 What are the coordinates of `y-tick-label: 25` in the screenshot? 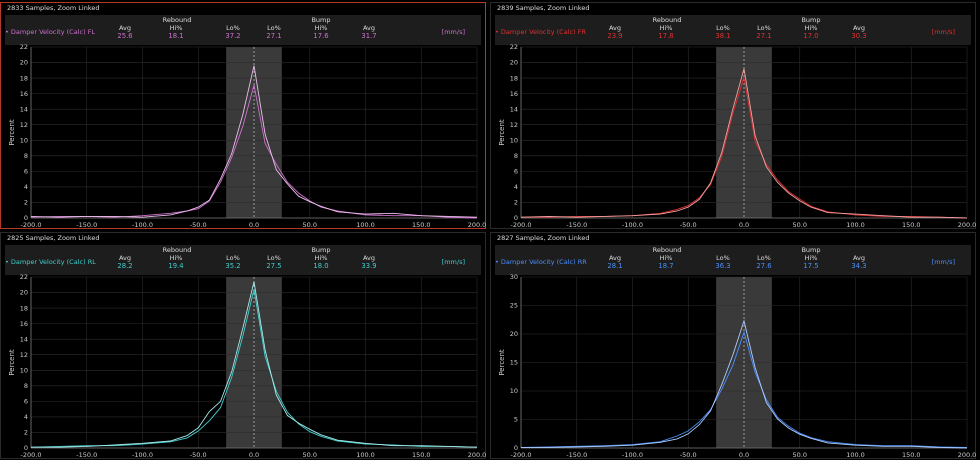 It's located at (514, 306).